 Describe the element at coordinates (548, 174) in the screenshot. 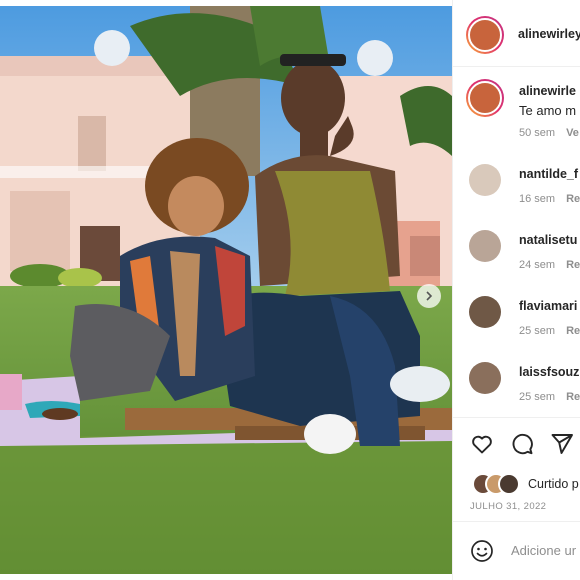

I see `comment-username: nantilde_f` at that location.